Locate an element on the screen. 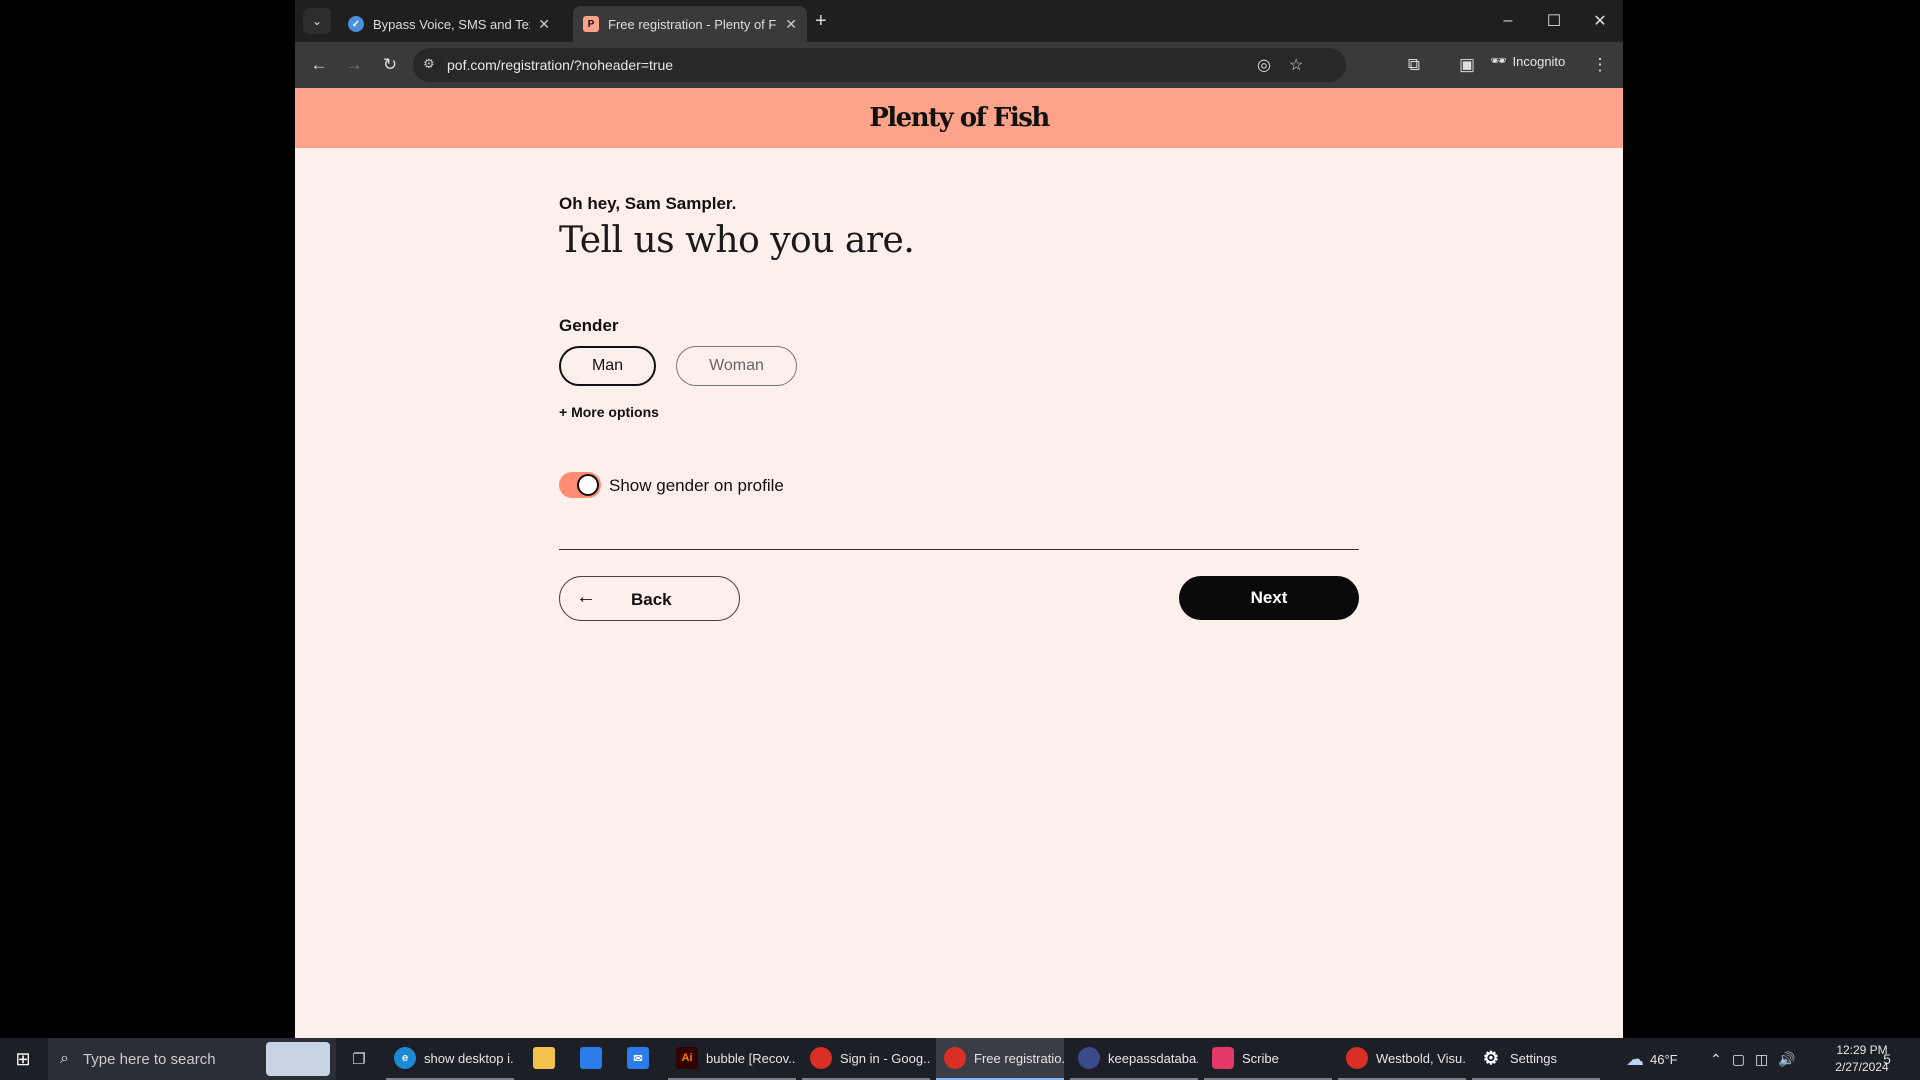 The height and width of the screenshot is (1080, 1920). taskbar-scribe: Scribe is located at coordinates (1268, 1059).